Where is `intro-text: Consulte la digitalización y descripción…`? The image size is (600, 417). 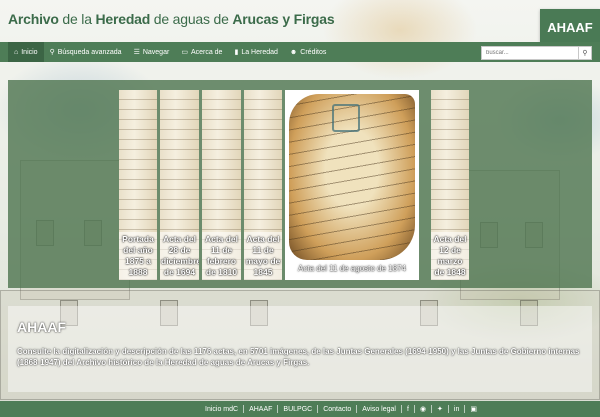
intro-text: Consulte la digitalización y descripción… is located at coordinates (298, 357).